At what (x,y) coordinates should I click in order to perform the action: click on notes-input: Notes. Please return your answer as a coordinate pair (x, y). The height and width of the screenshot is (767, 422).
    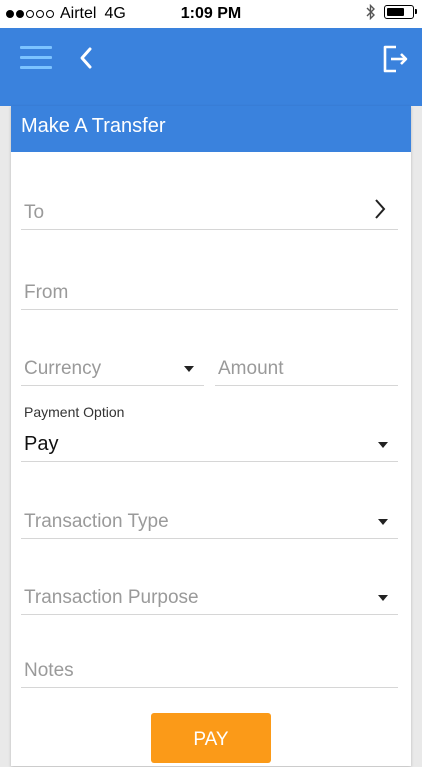
    Looking at the image, I should click on (209, 669).